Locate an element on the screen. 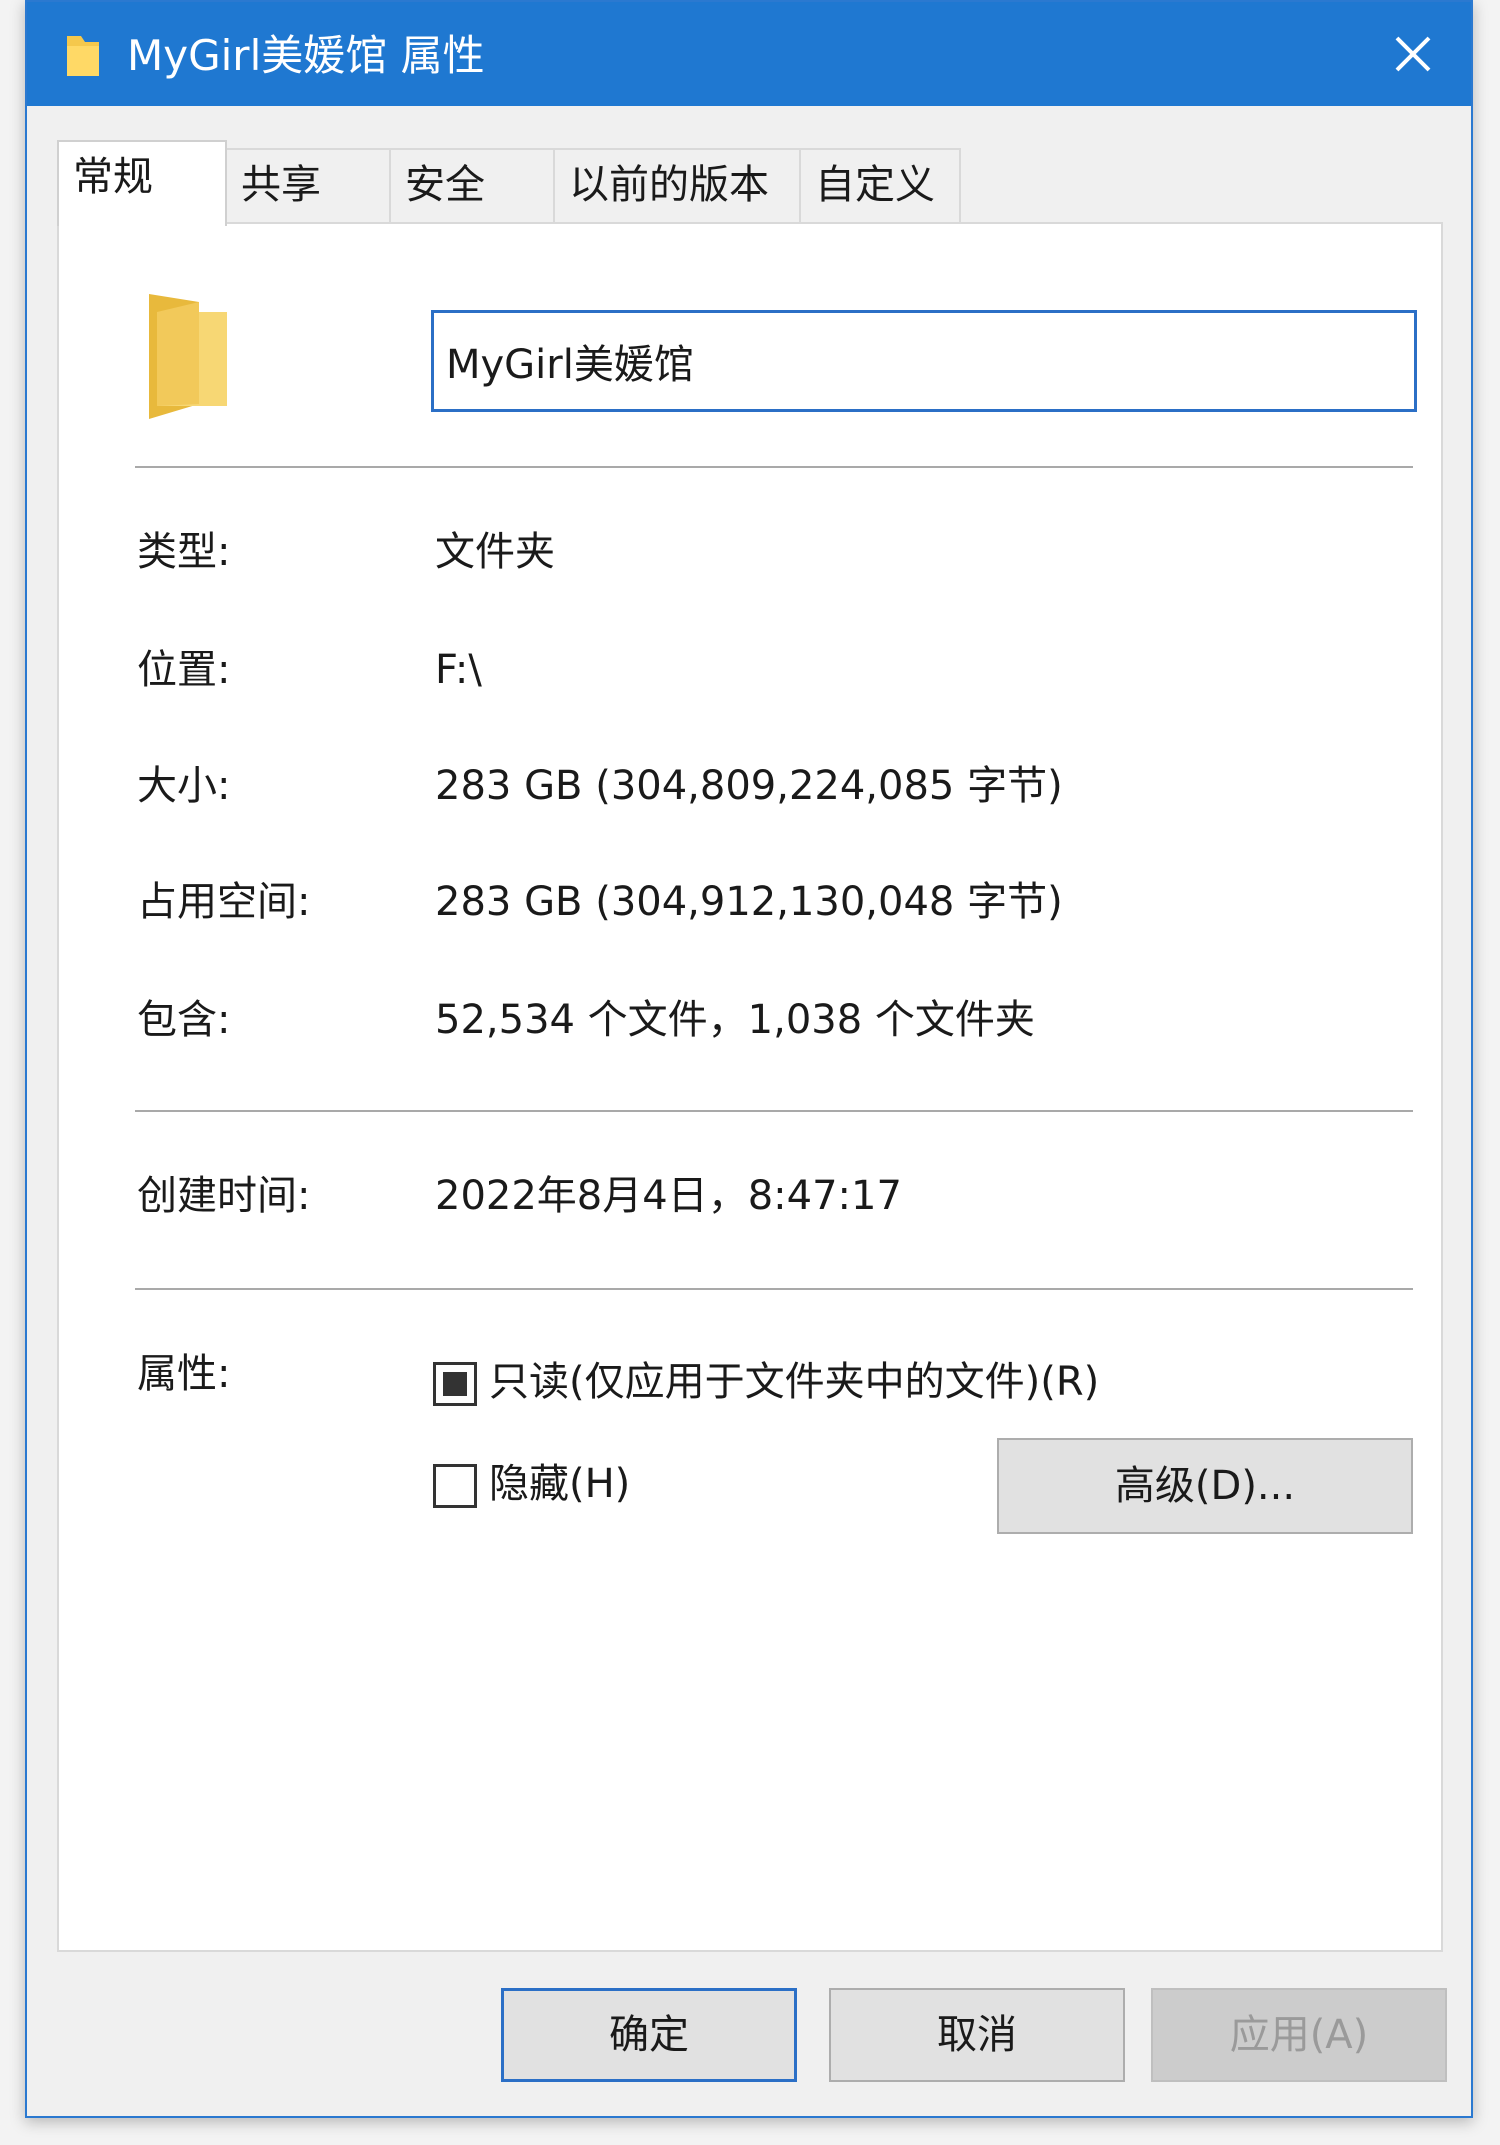 Image resolution: width=1500 pixels, height=2145 pixels. tab-sharing: 共享 is located at coordinates (308, 186).